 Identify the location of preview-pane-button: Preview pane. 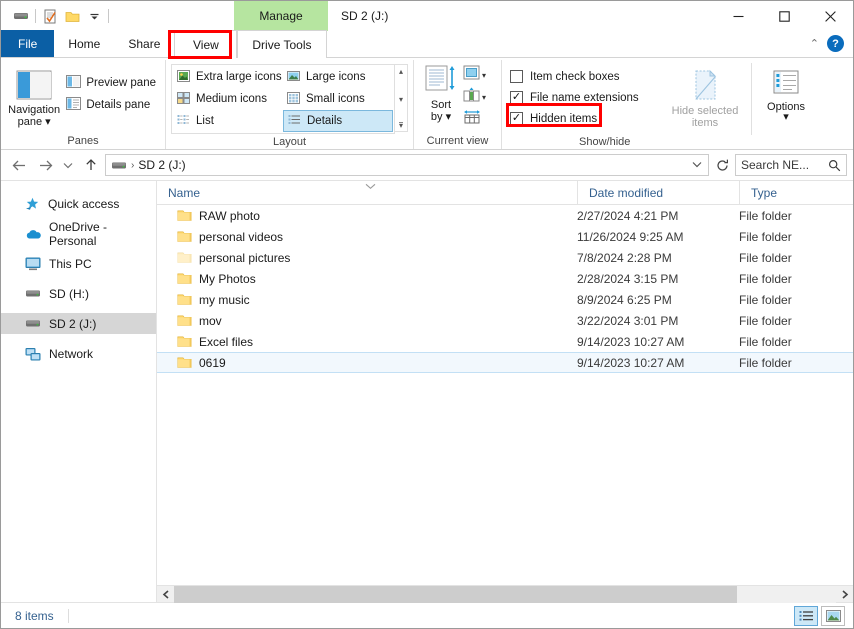
(111, 83).